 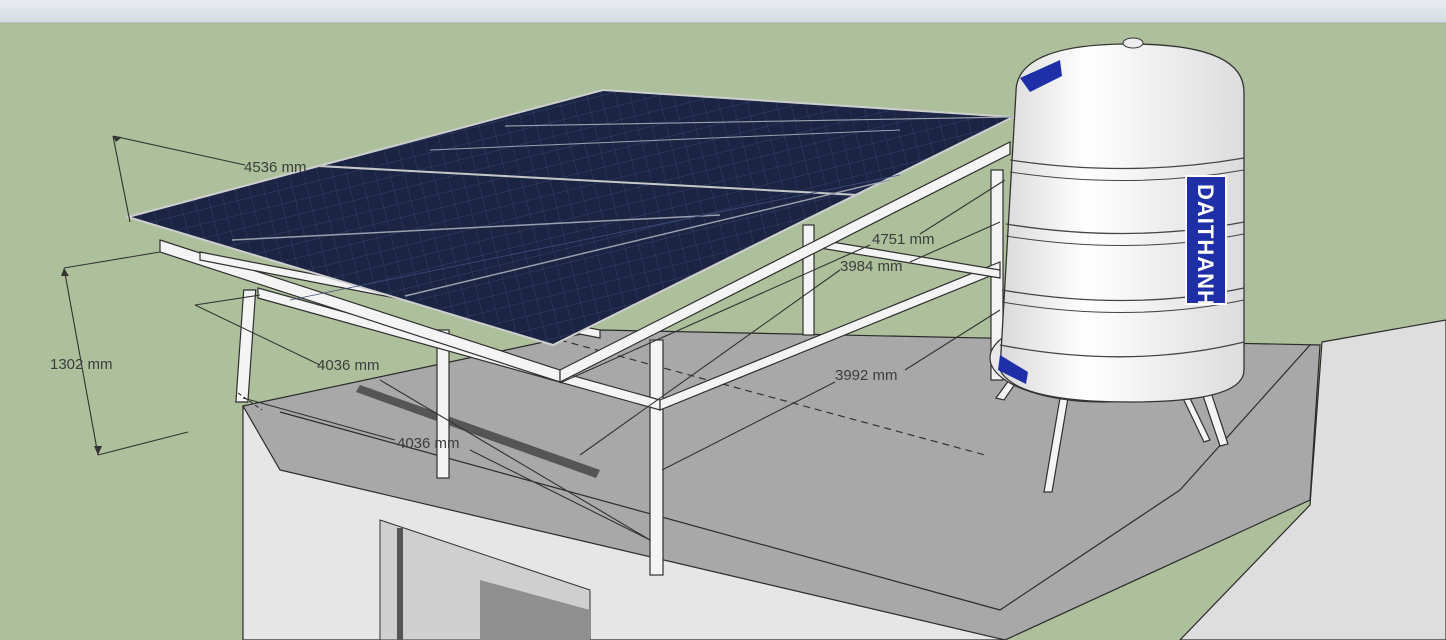 What do you see at coordinates (903, 239) in the screenshot?
I see `dim-diag-long: 4751 mm` at bounding box center [903, 239].